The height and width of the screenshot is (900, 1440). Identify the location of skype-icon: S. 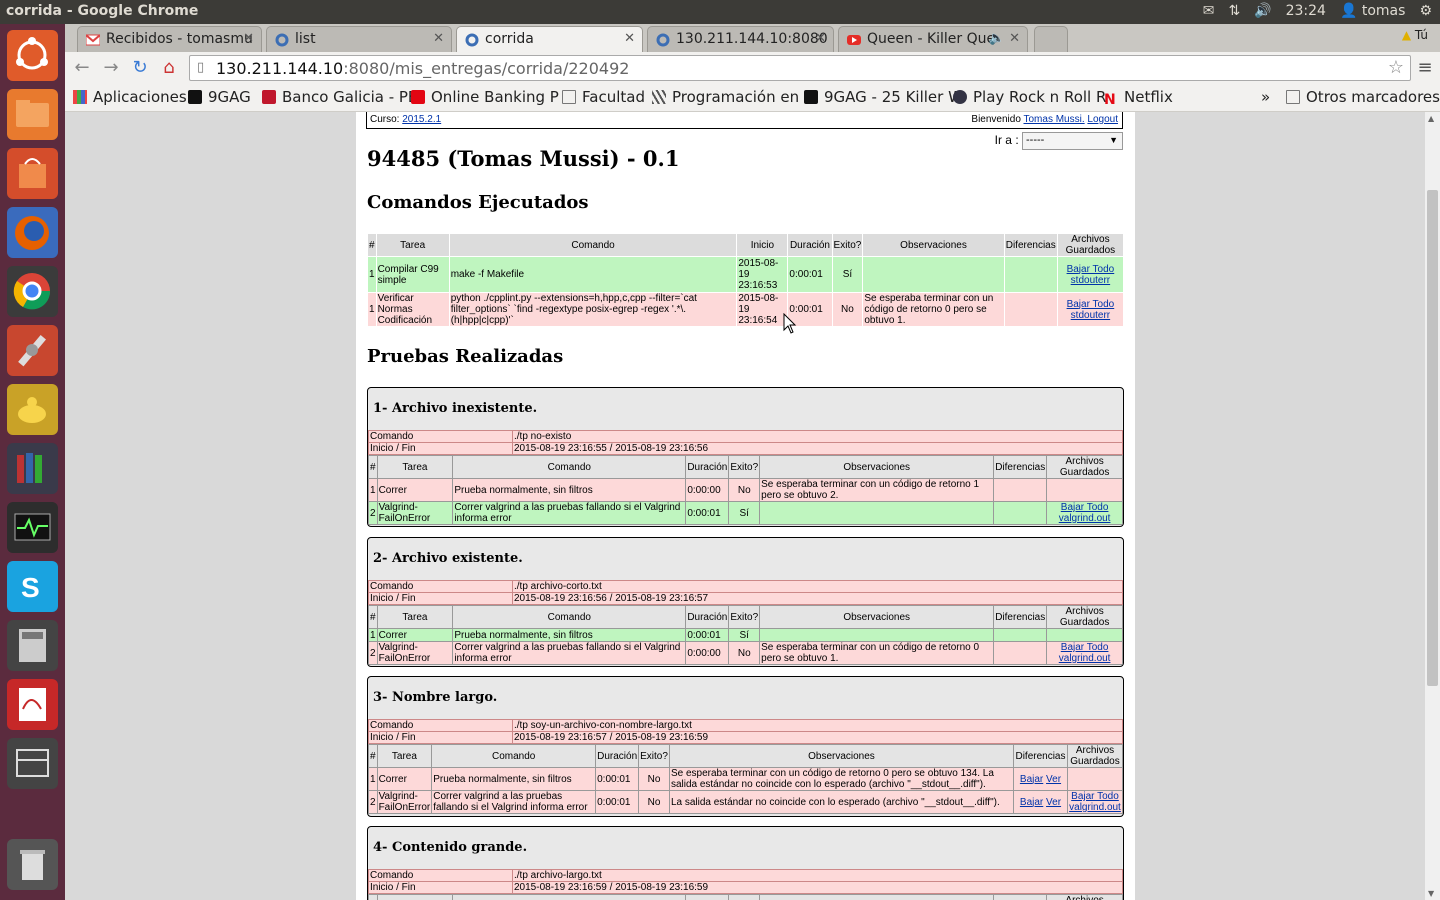
(32, 586).